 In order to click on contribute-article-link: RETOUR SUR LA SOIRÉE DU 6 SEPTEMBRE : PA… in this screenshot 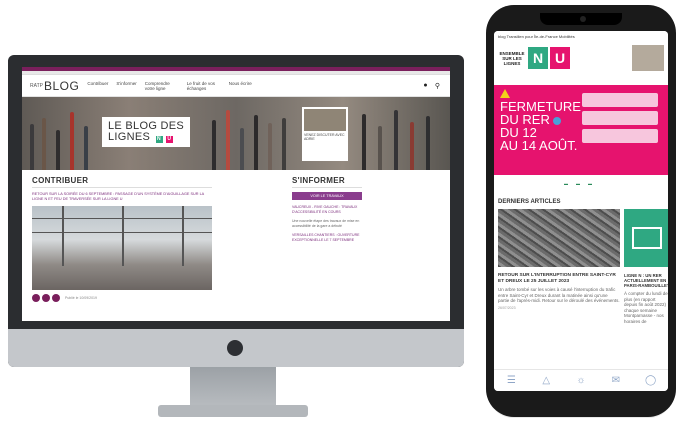, I will do `click(122, 197)`.